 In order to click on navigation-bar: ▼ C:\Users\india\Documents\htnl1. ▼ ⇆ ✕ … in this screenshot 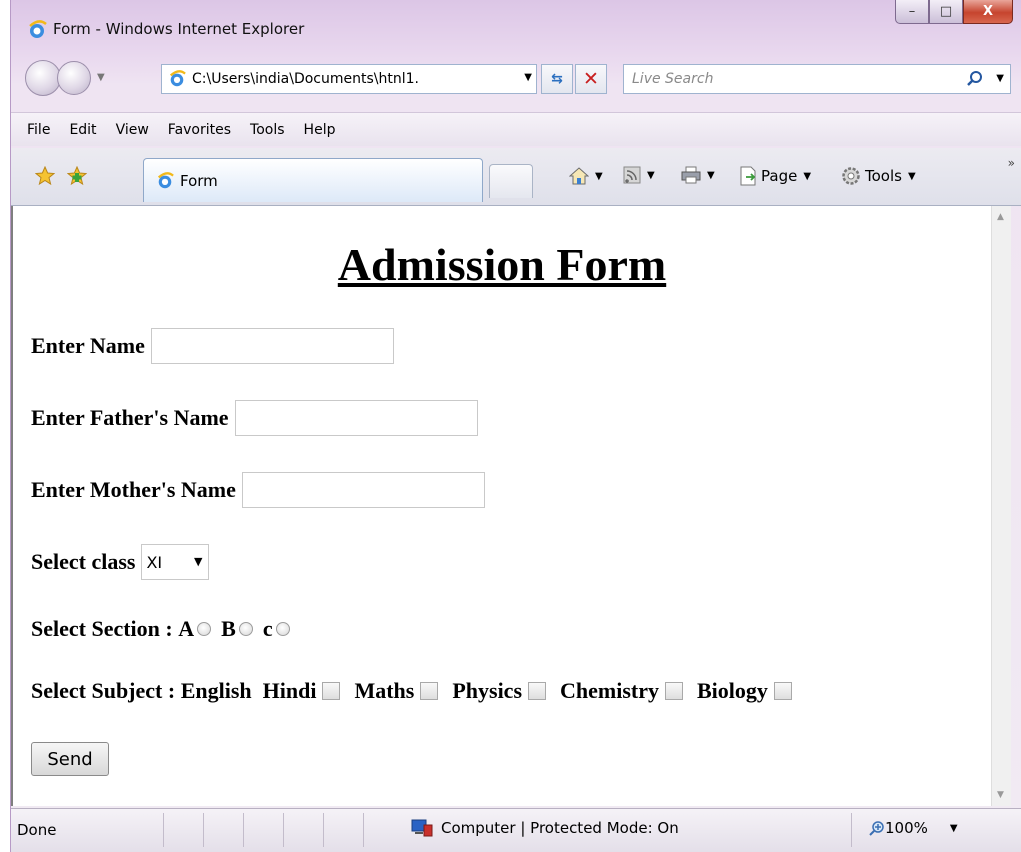, I will do `click(516, 79)`.